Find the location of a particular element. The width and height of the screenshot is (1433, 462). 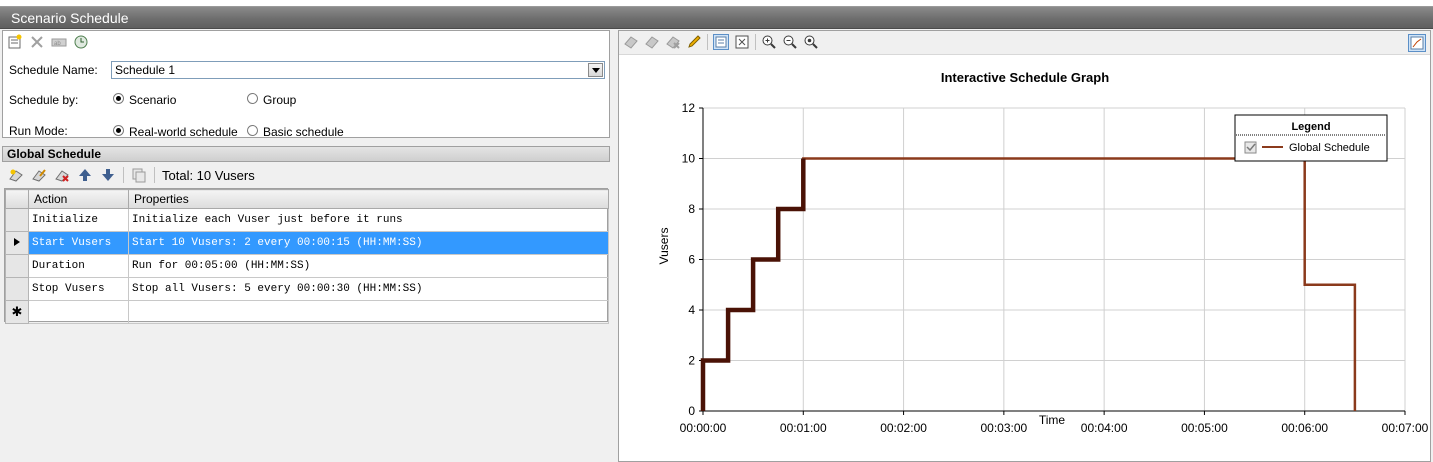

copy-icon is located at coordinates (139, 175).